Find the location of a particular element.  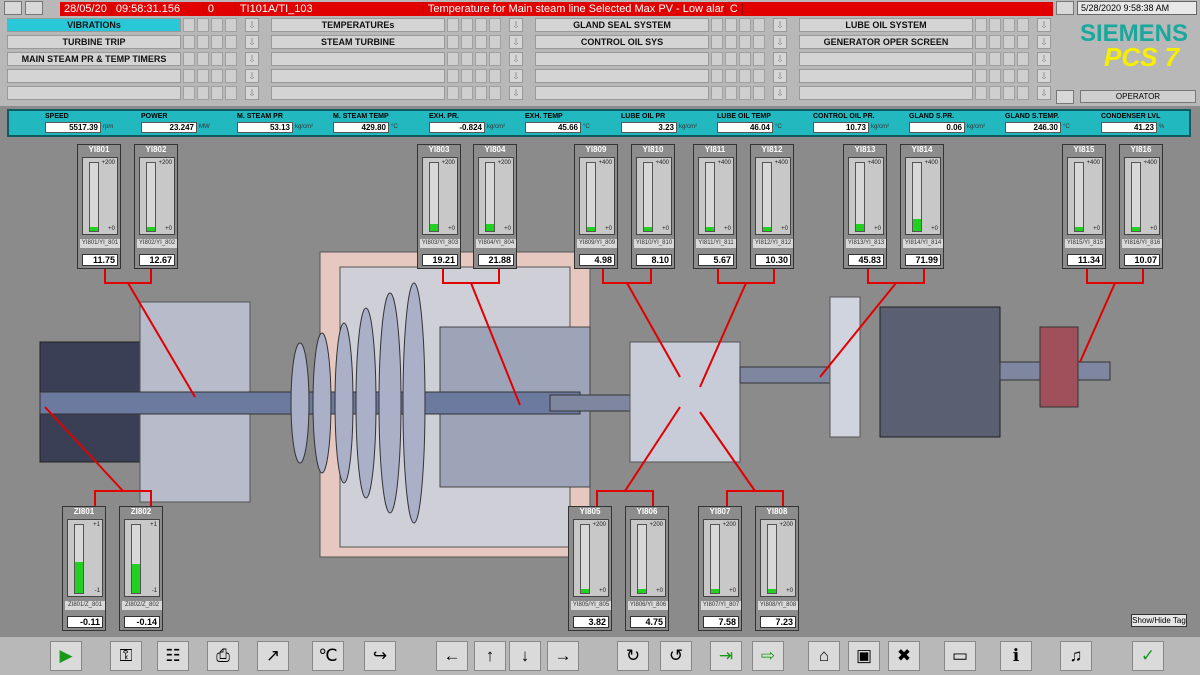

gauge-yi802: YI802 +200 +0 YI802/YI_802 12.67 is located at coordinates (156, 206).